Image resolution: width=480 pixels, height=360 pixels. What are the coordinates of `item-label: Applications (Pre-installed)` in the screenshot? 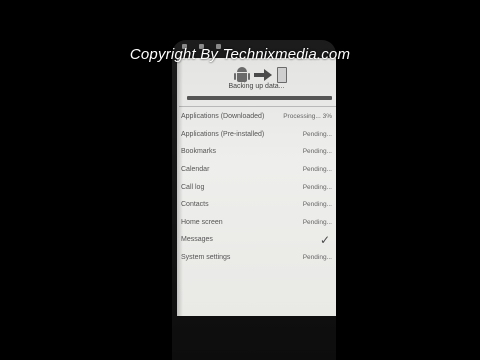 It's located at (223, 134).